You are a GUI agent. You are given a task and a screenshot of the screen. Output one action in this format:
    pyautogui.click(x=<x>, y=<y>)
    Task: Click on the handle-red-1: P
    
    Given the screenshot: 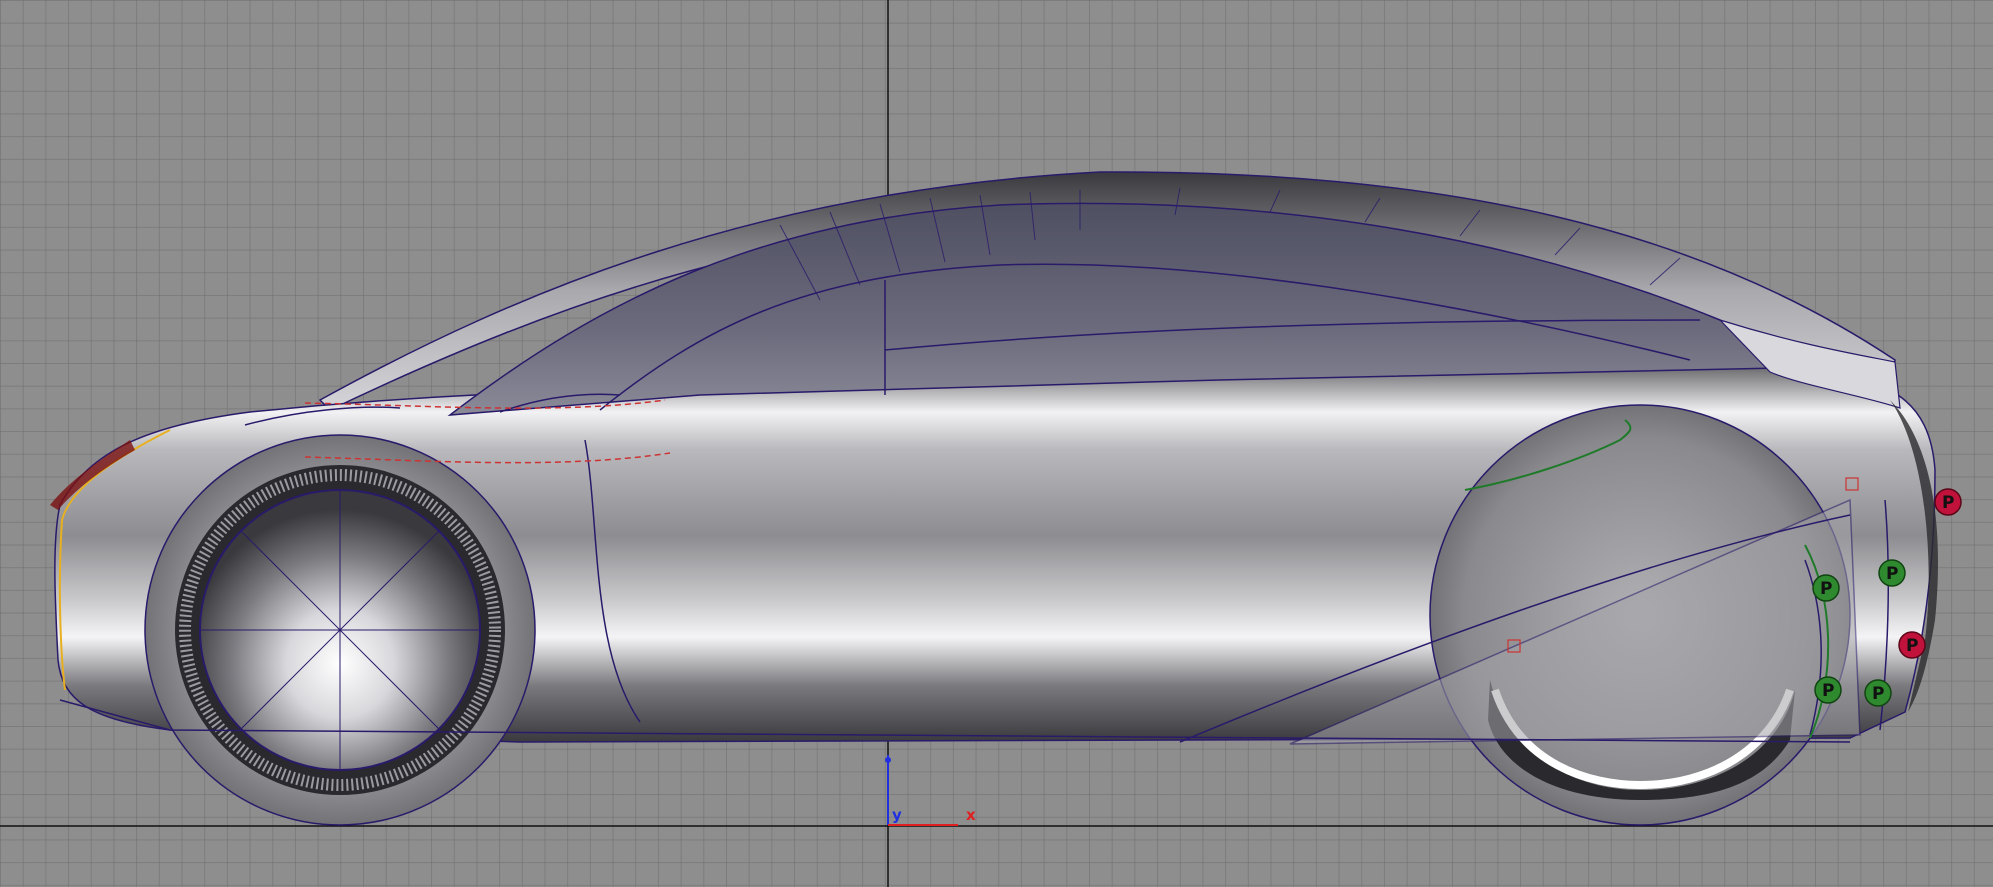 What is the action you would take?
    pyautogui.click(x=1948, y=502)
    